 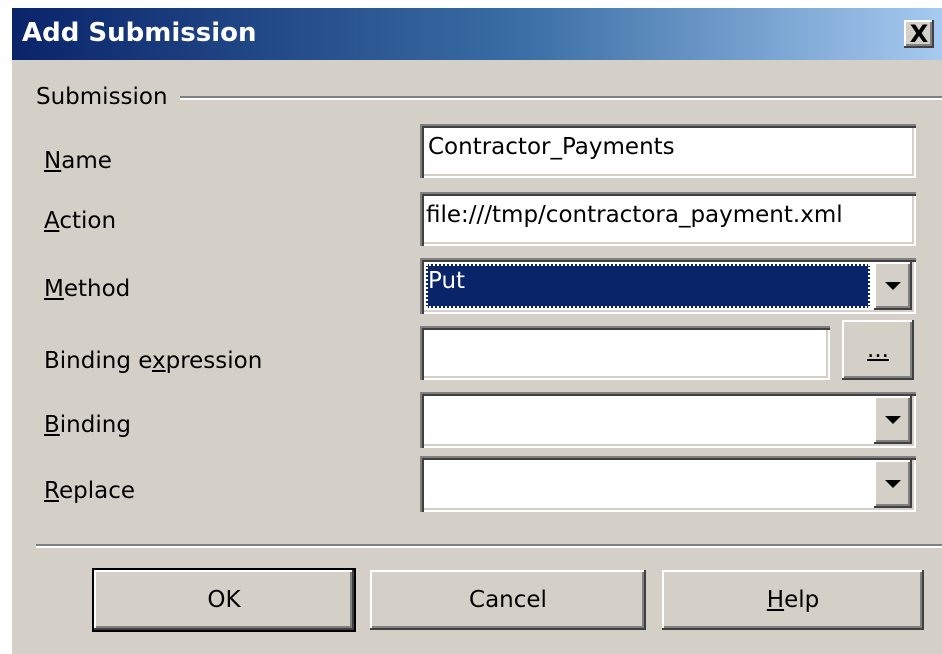 I want to click on action-input: file:///tmp/contractora_payment.xml, so click(x=668, y=219).